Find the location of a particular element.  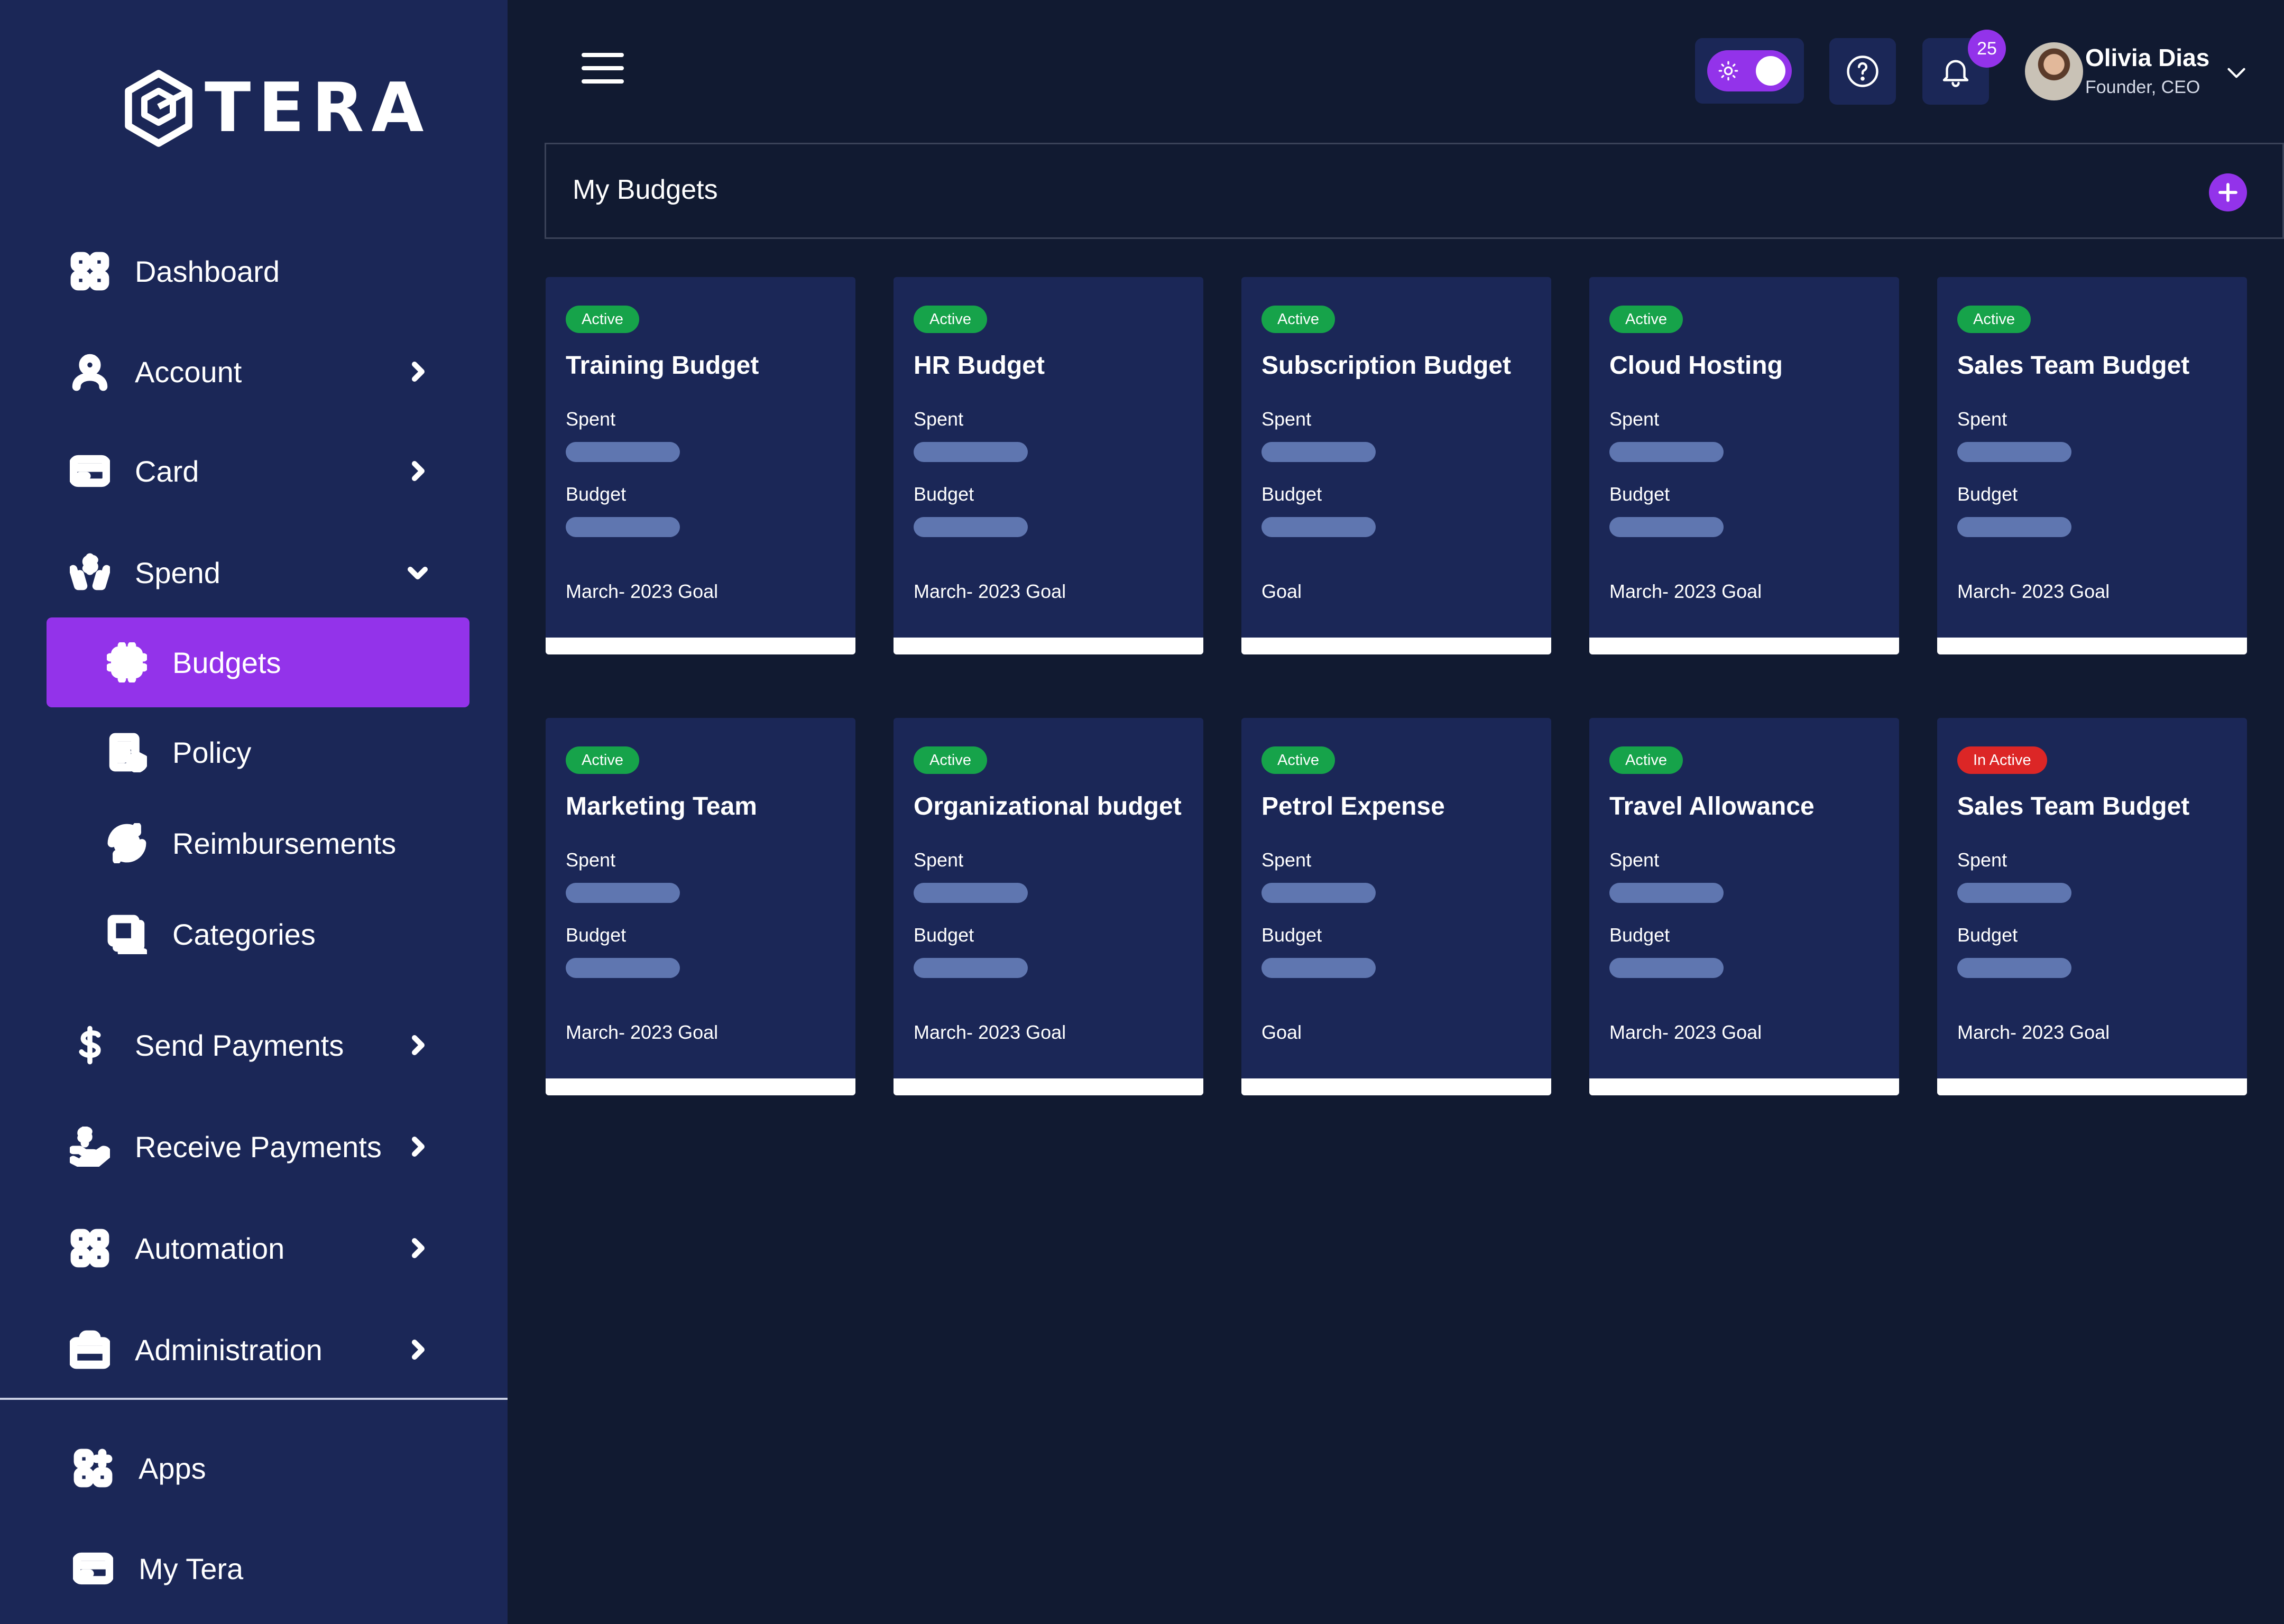

budget-title: Petrol Expense is located at coordinates (1353, 806).